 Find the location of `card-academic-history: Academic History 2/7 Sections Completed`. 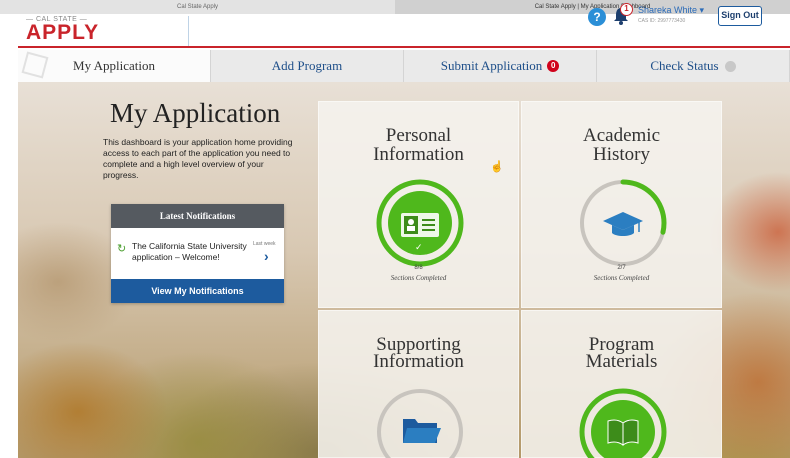

card-academic-history: Academic History 2/7 Sections Completed is located at coordinates (621, 204).